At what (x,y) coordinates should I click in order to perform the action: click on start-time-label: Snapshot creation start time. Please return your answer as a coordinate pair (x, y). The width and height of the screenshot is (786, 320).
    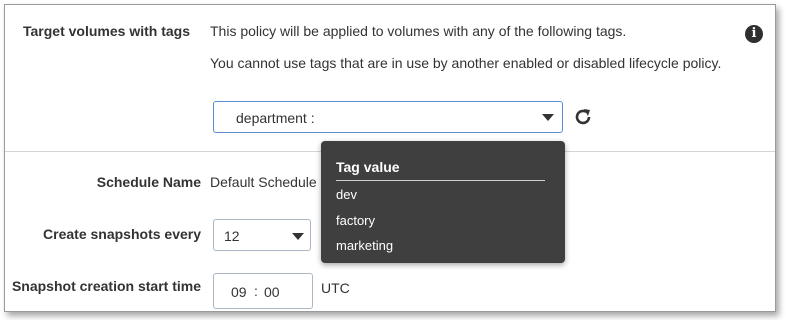
    Looking at the image, I should click on (106, 286).